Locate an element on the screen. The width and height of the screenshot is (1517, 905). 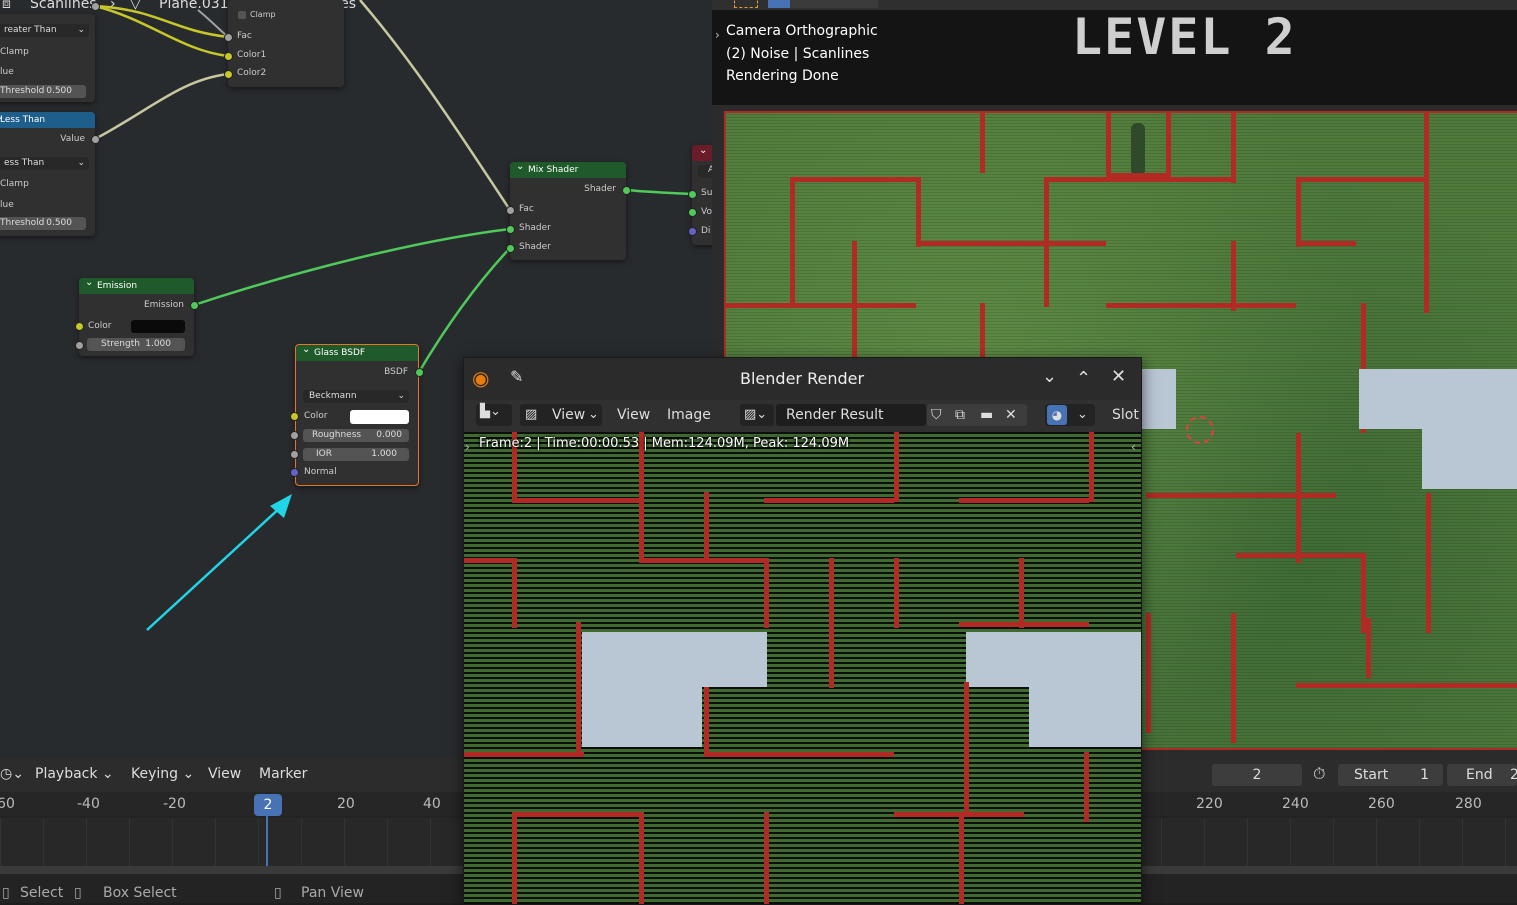
greater-than-mode-dropdown: reater Than ⌄ is located at coordinates (44, 30).